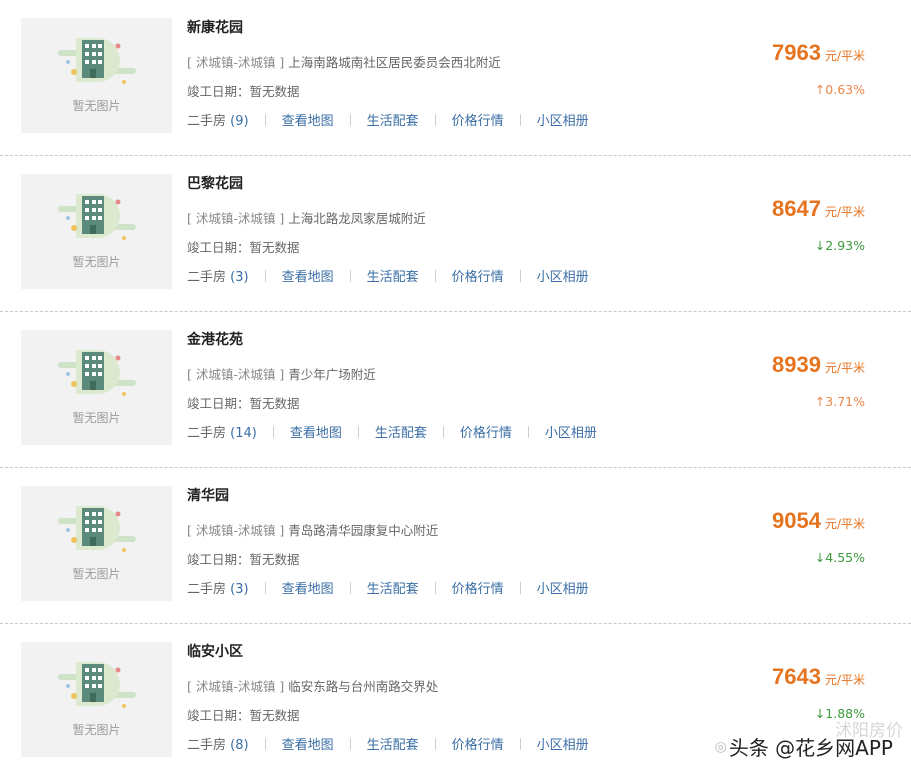 This screenshot has width=911, height=779. I want to click on price-change: ↓4.55%, so click(839, 557).